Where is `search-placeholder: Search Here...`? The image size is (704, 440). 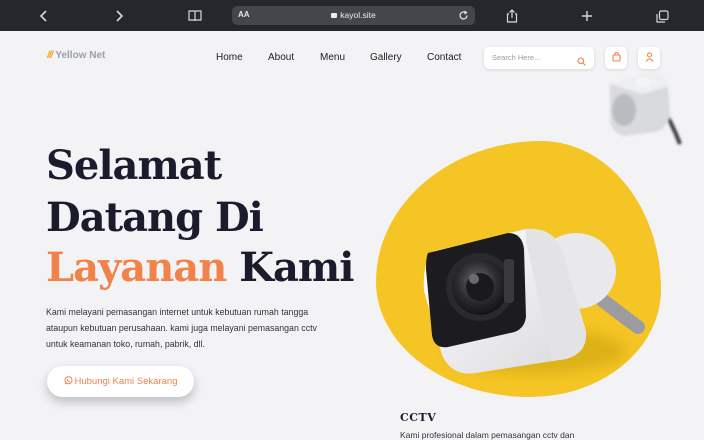 search-placeholder: Search Here... is located at coordinates (516, 57).